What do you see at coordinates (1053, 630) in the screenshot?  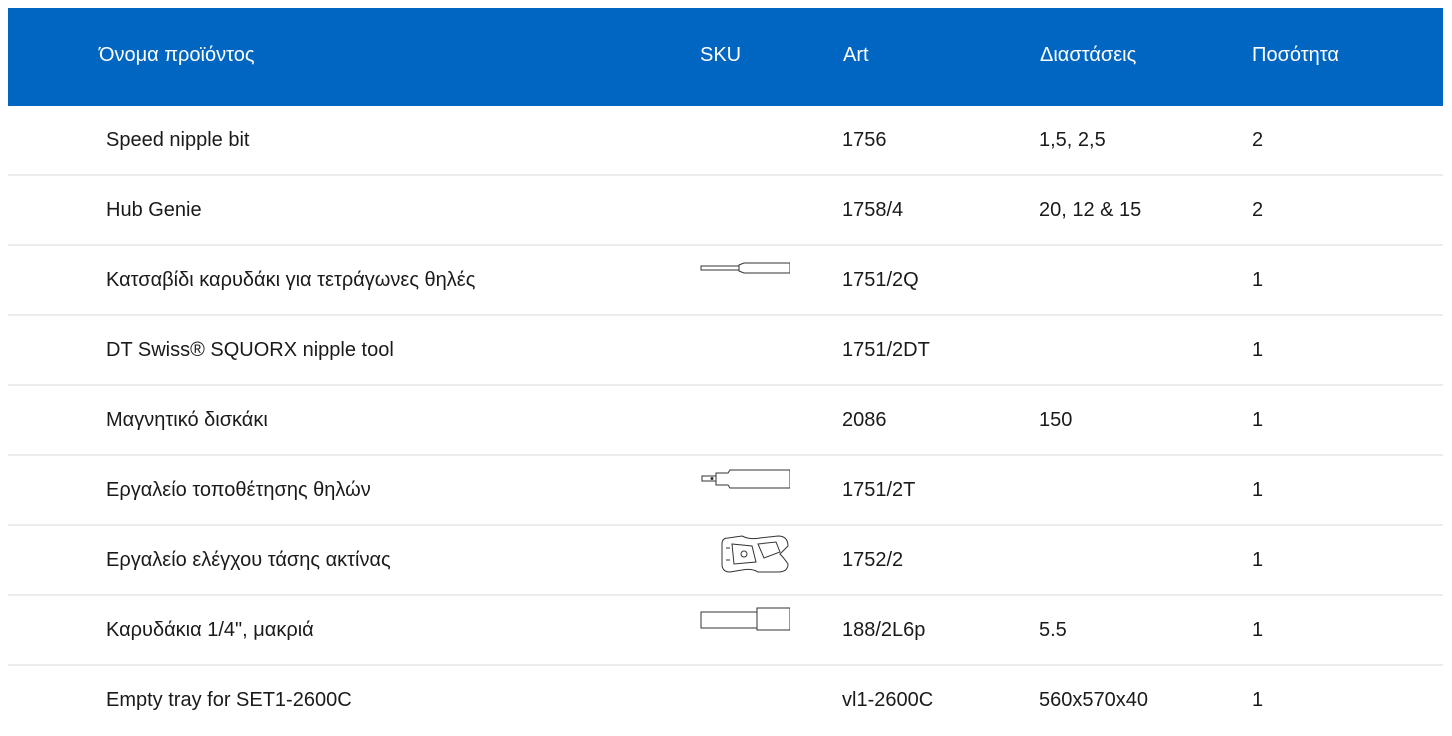 I see `cell-dimensions: 5.5` at bounding box center [1053, 630].